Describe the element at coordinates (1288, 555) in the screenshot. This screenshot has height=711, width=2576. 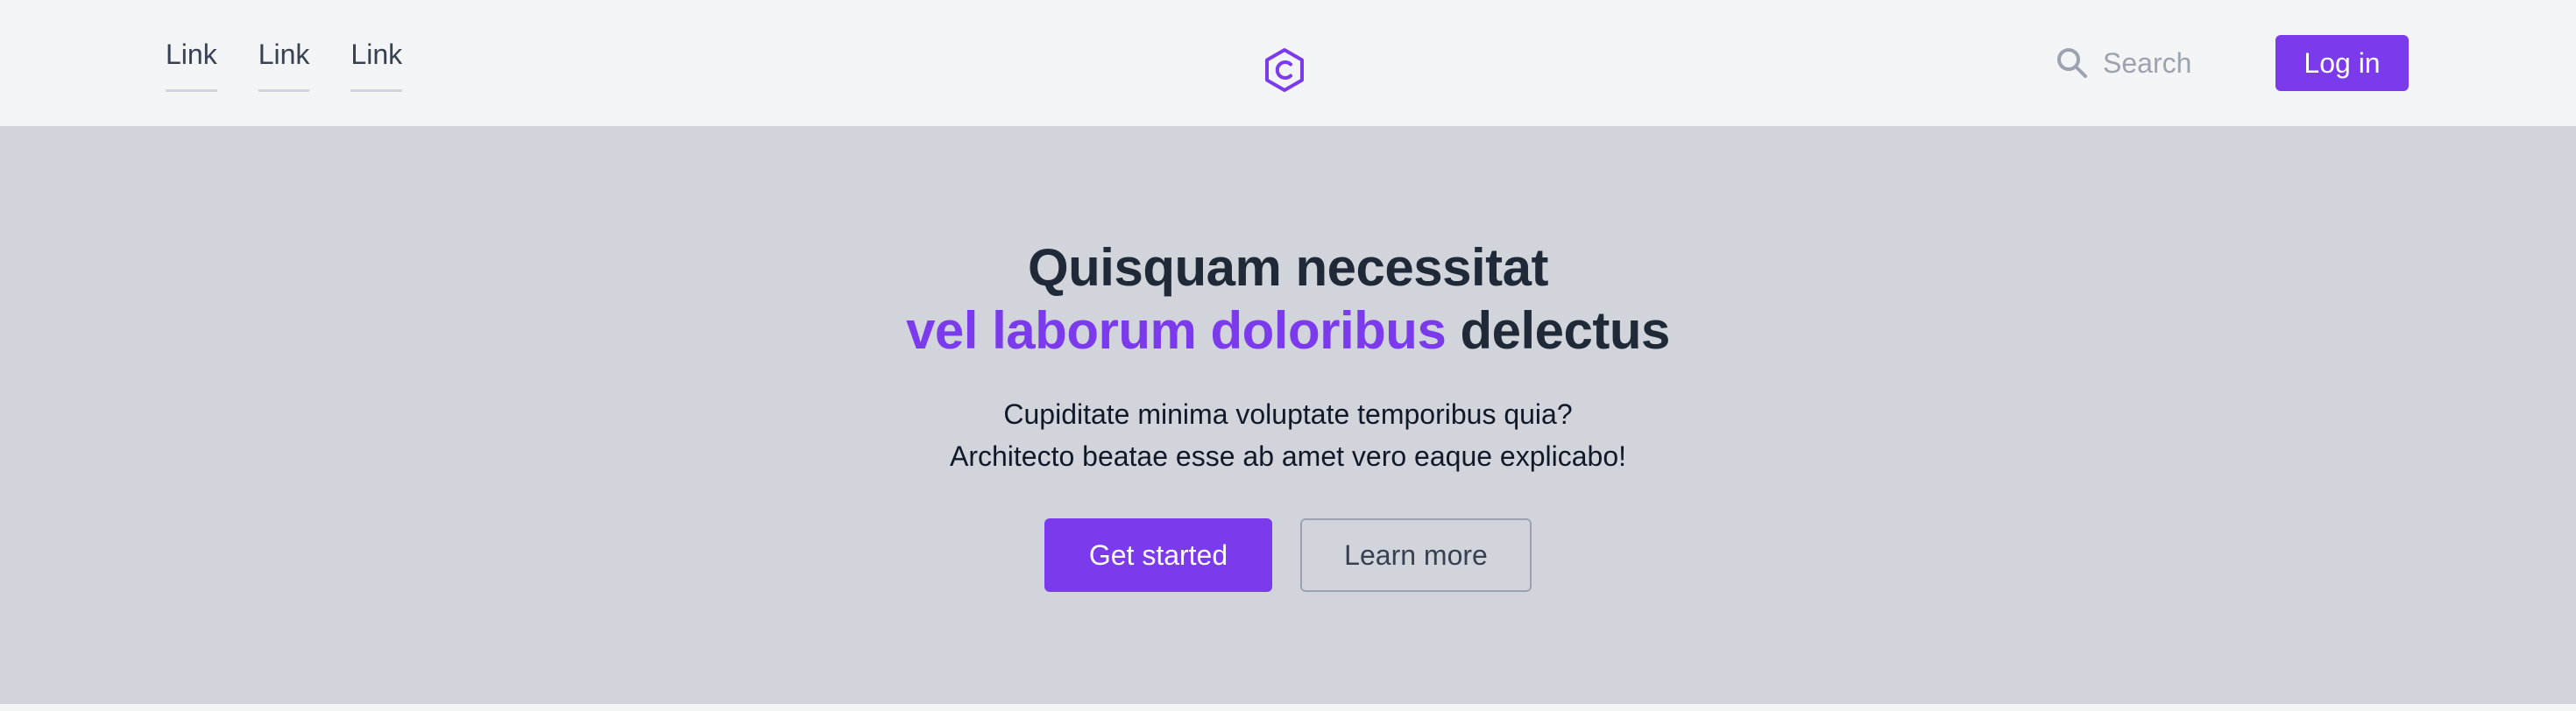
I see `hero-actions: Get started Learn more` at that location.